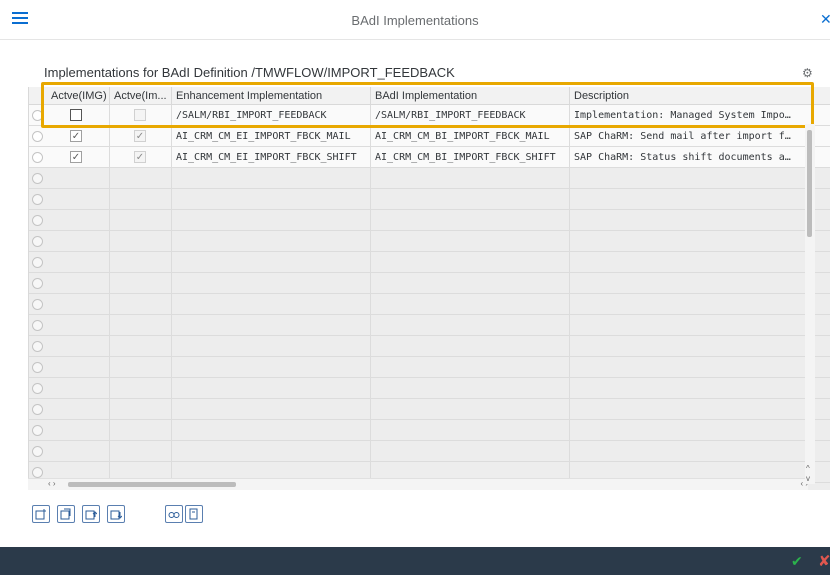  Describe the element at coordinates (418, 484) in the screenshot. I see `horizontal-scrollbar: ‹ › ‹ ›` at that location.